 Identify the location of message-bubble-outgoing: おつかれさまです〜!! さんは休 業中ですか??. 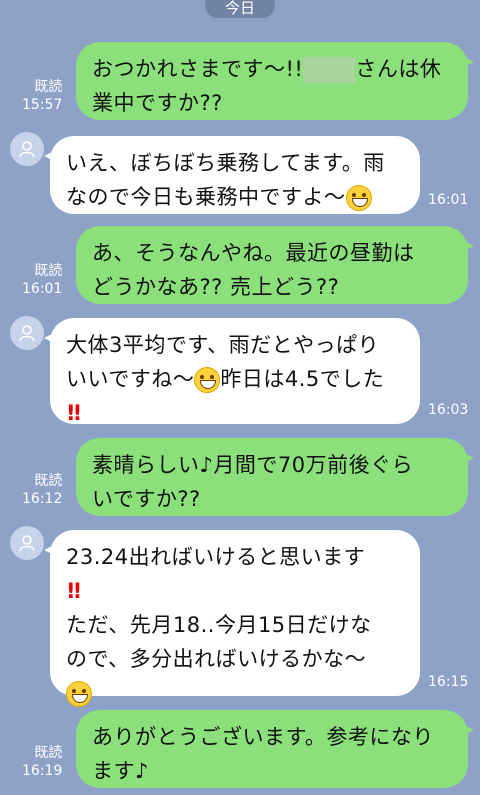
(275, 81).